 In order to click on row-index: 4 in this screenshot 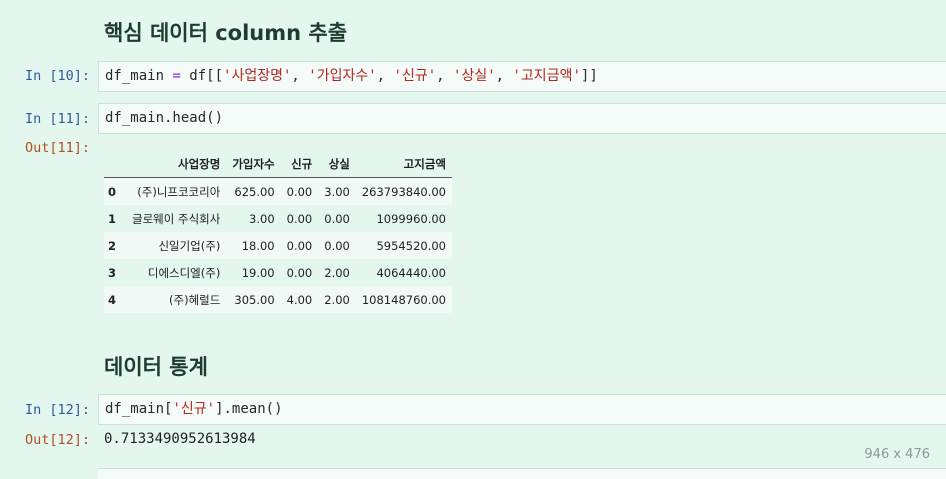, I will do `click(115, 299)`.